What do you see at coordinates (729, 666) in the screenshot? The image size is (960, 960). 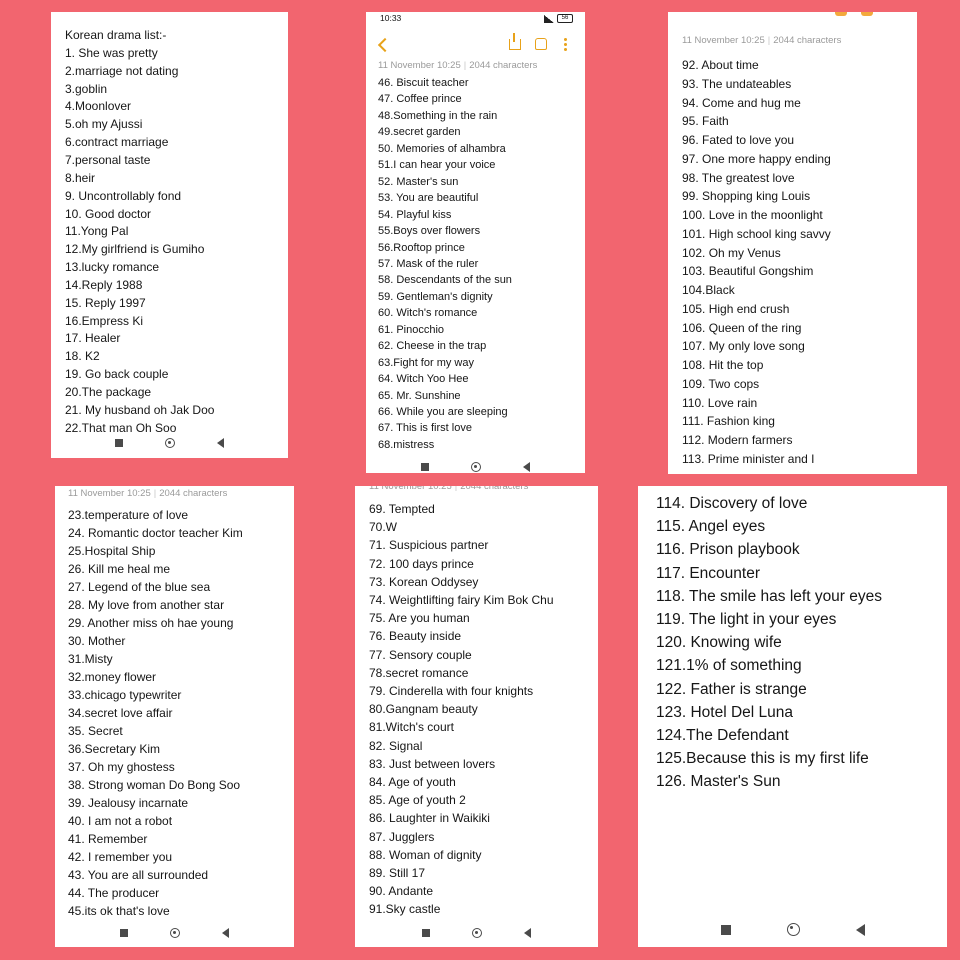 I see `drama-list-item: 121.1% of something` at bounding box center [729, 666].